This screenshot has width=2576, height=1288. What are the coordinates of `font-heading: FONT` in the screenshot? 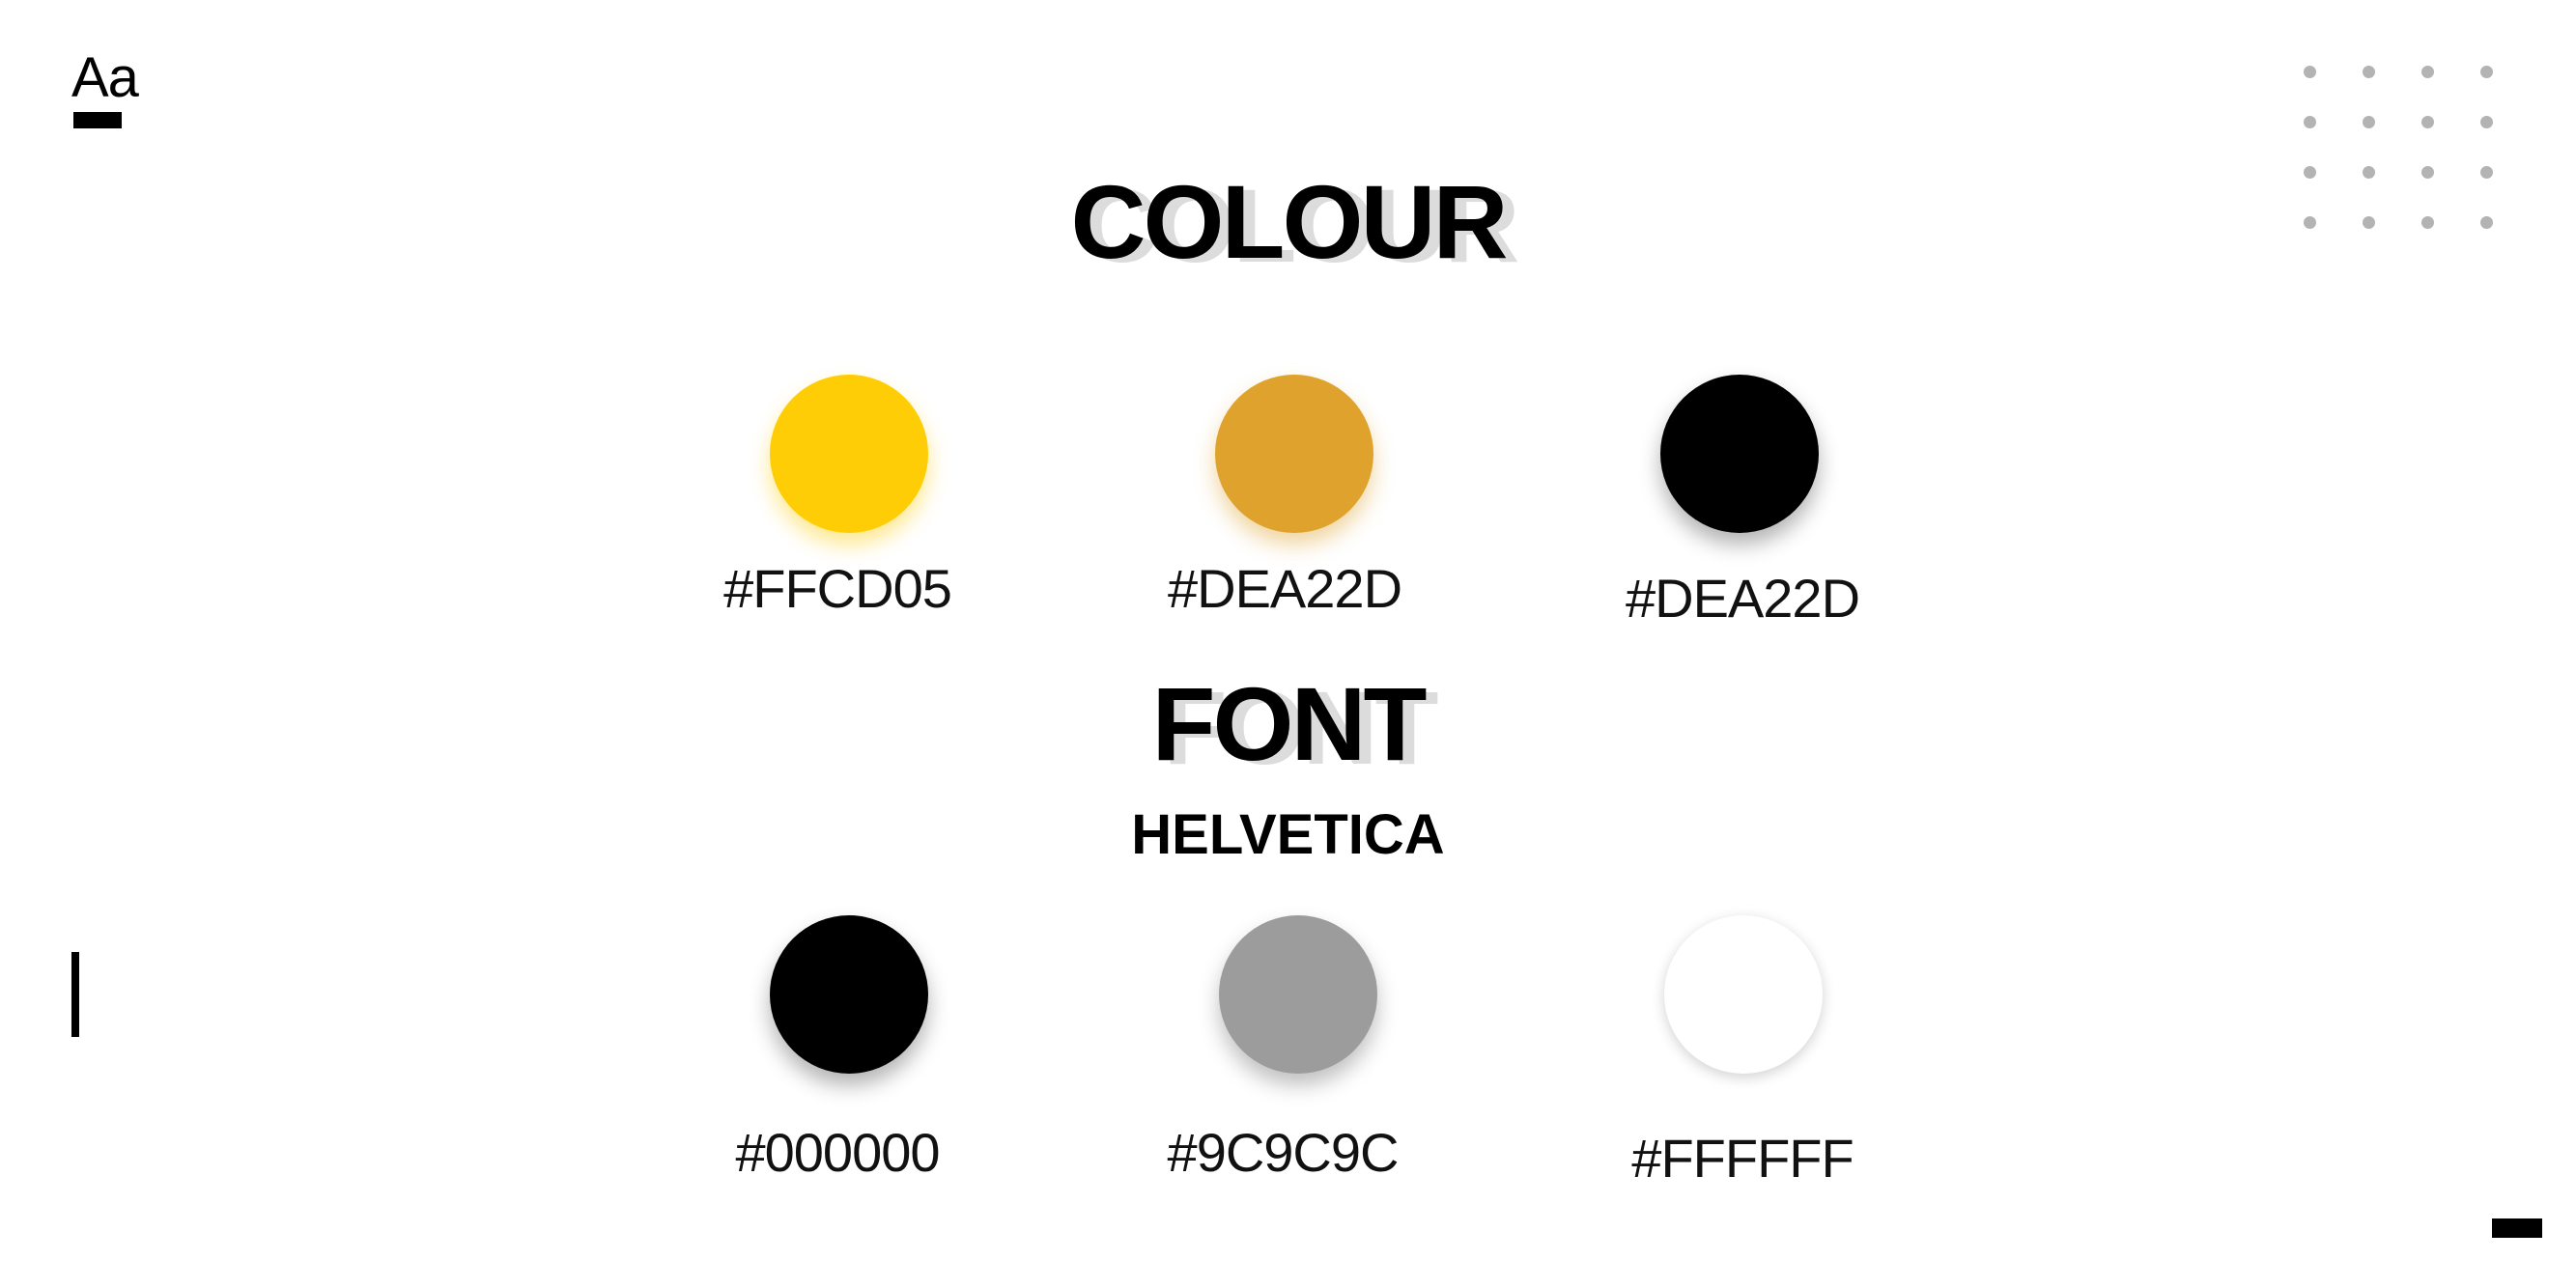 It's located at (1289, 724).